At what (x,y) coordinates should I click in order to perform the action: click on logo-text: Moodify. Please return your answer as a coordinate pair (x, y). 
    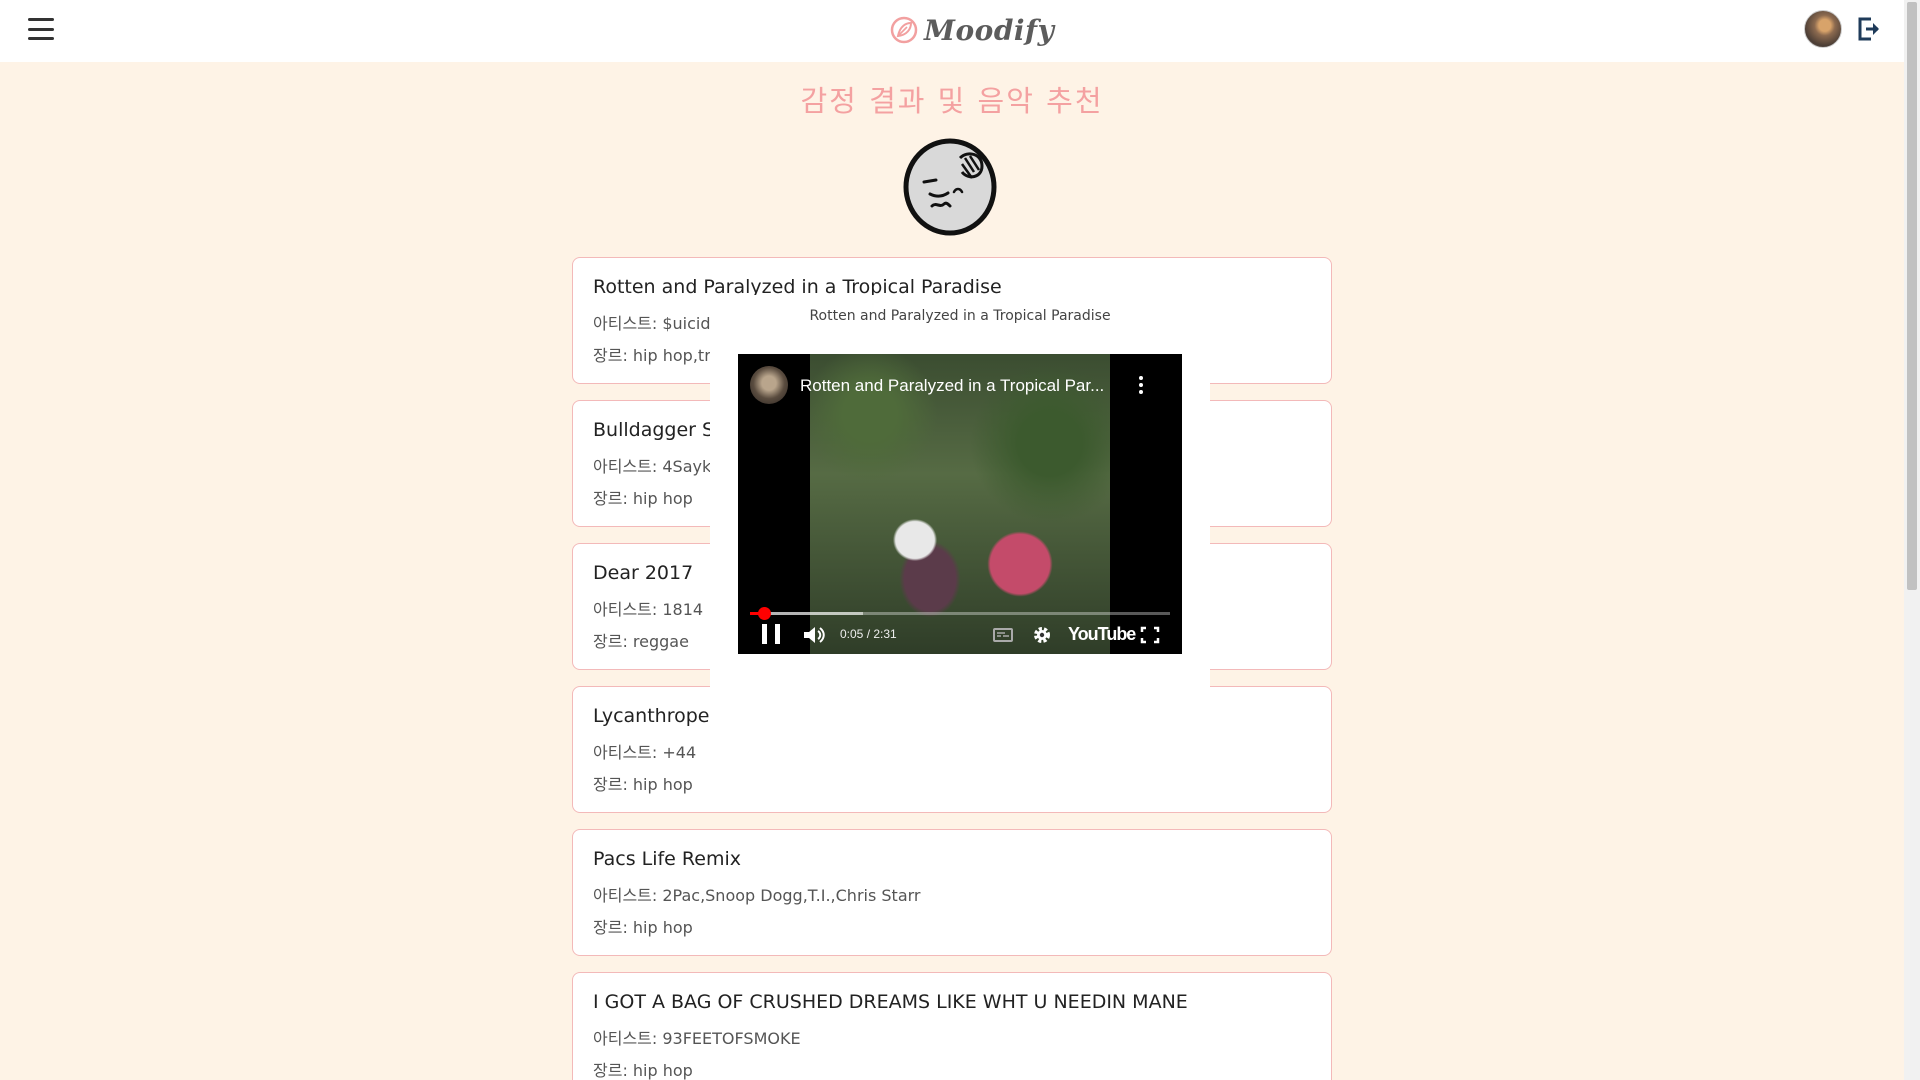
    Looking at the image, I should click on (989, 30).